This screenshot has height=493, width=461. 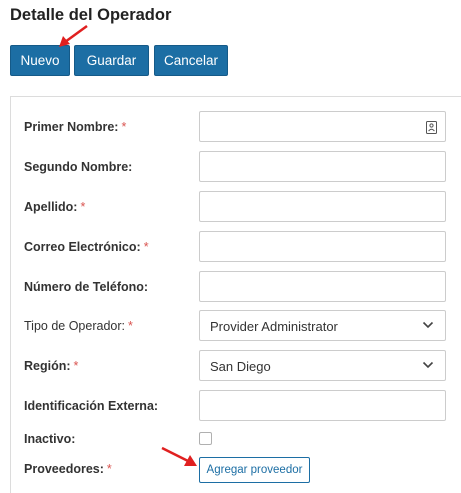 I want to click on inactive-label: Inactivo:, so click(x=50, y=439).